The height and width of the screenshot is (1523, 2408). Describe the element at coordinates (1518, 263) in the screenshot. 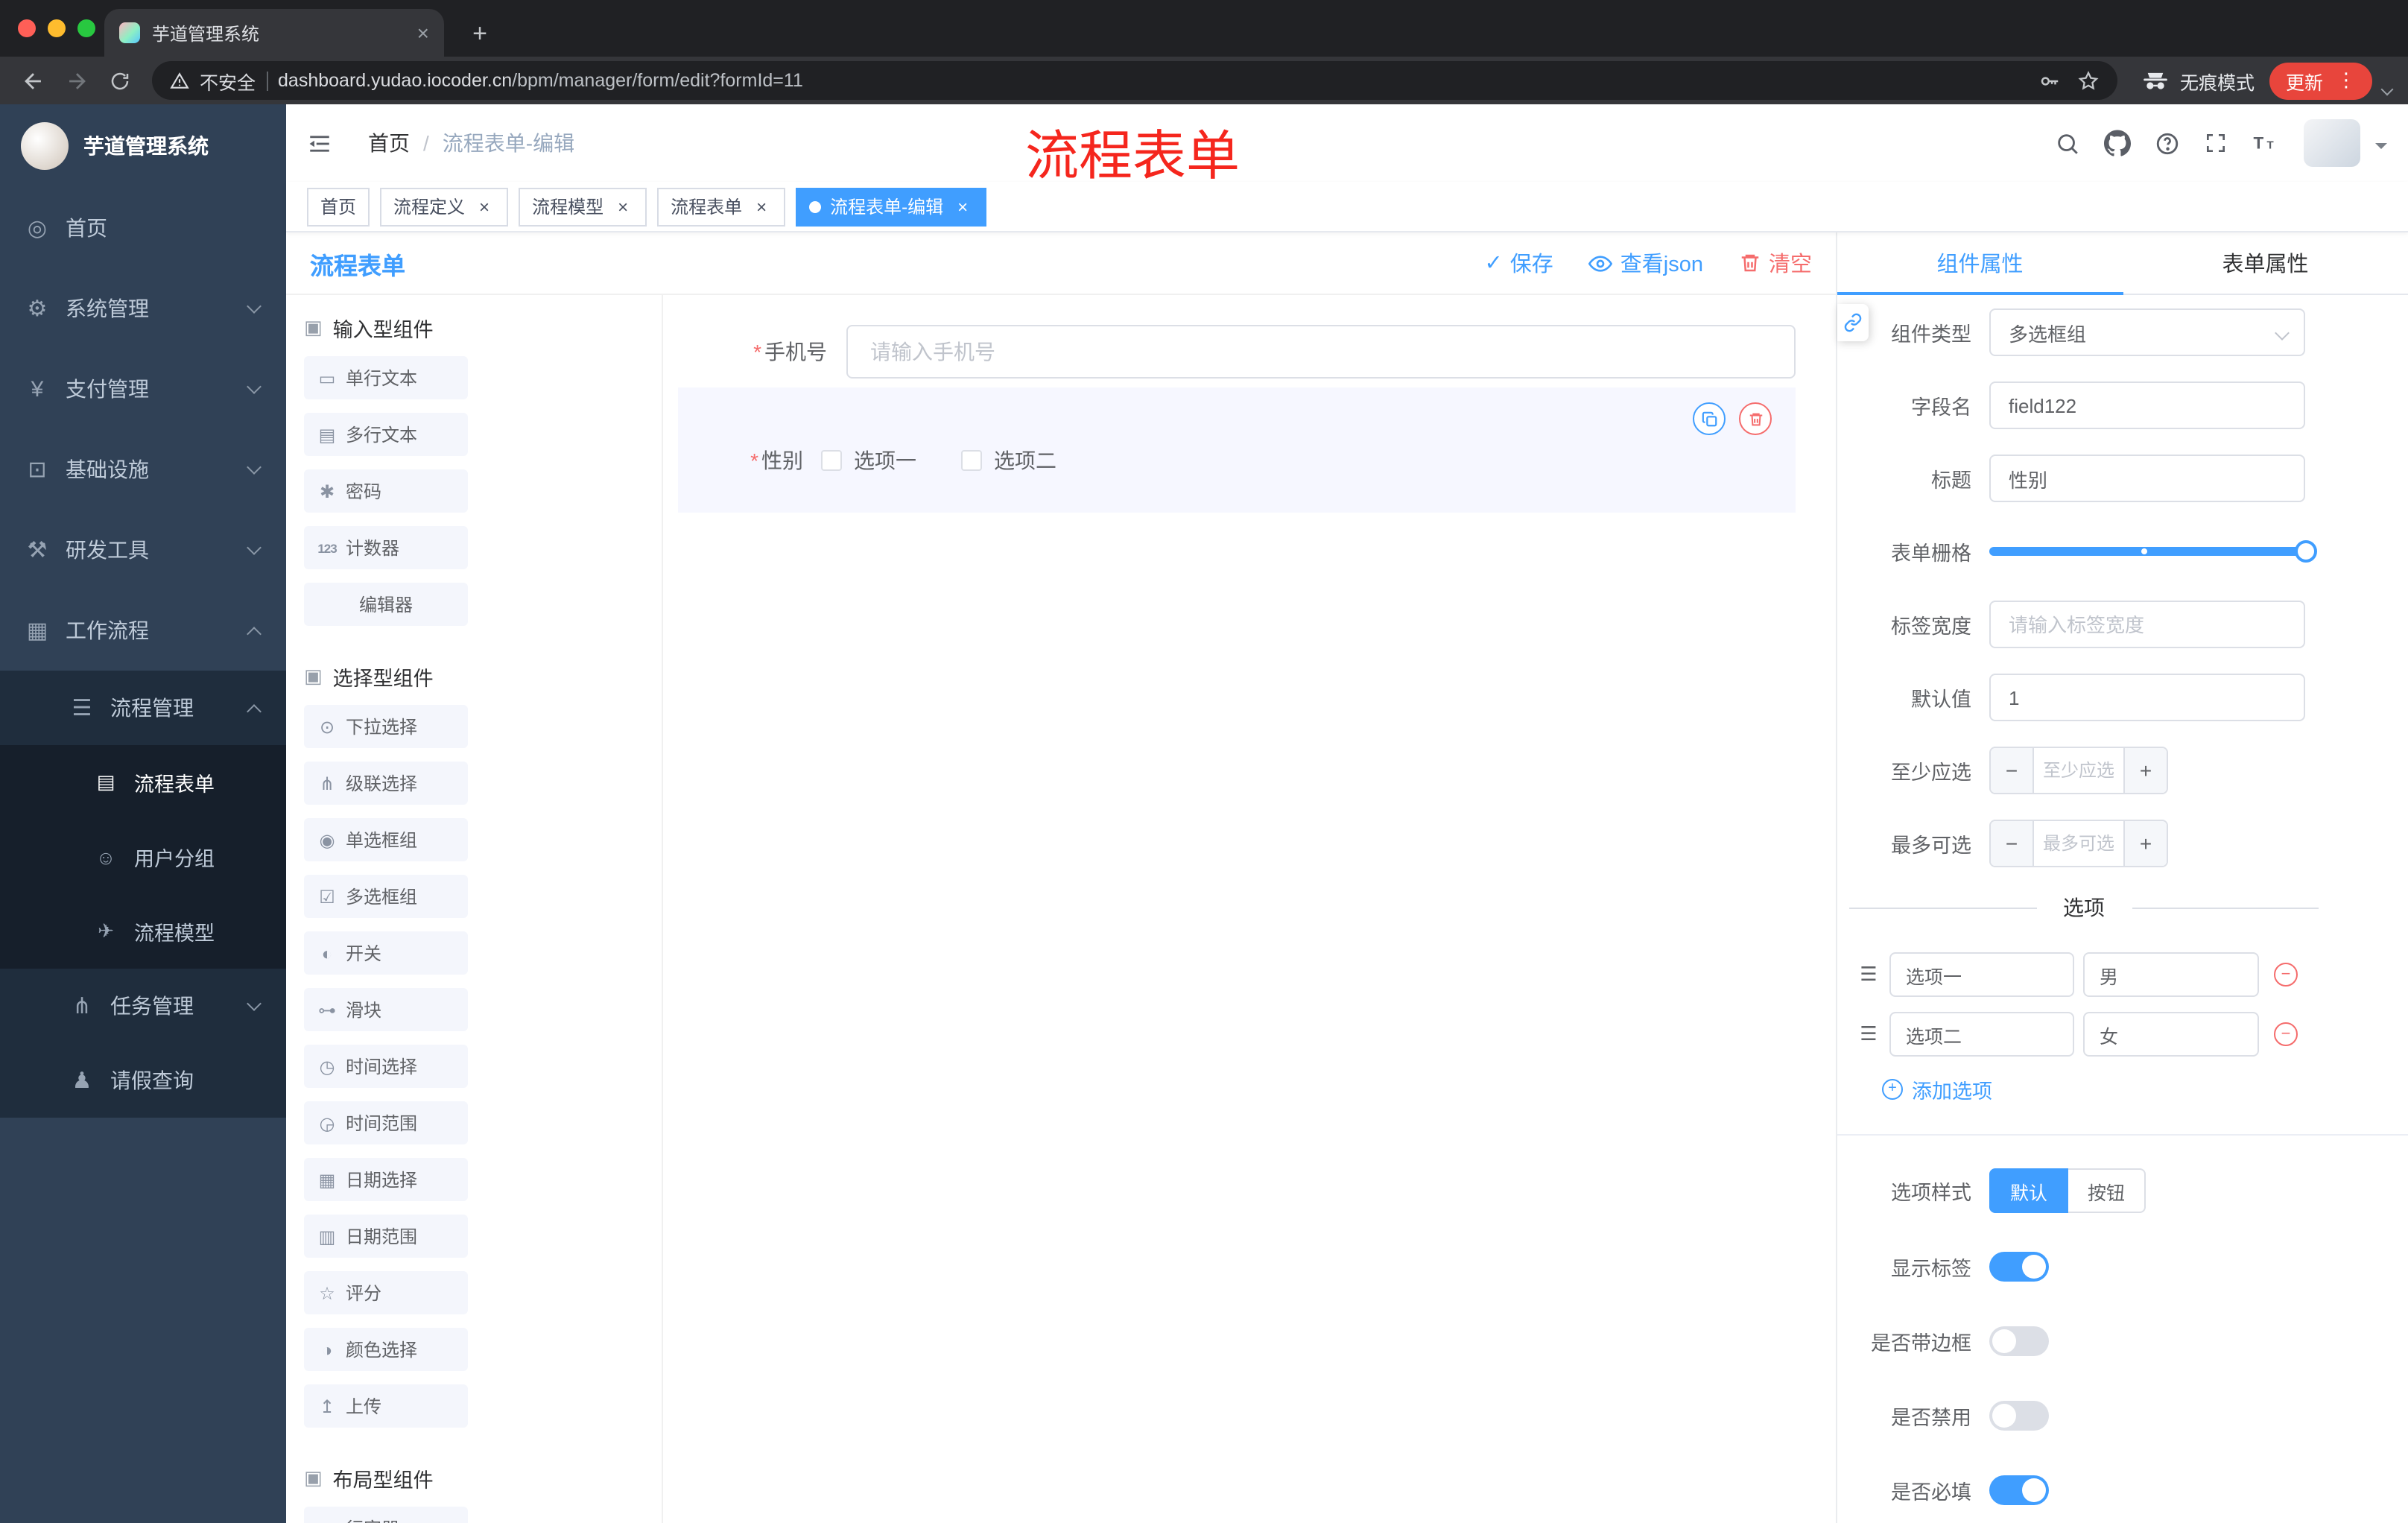

I see `save-button: ✓ 保存` at that location.